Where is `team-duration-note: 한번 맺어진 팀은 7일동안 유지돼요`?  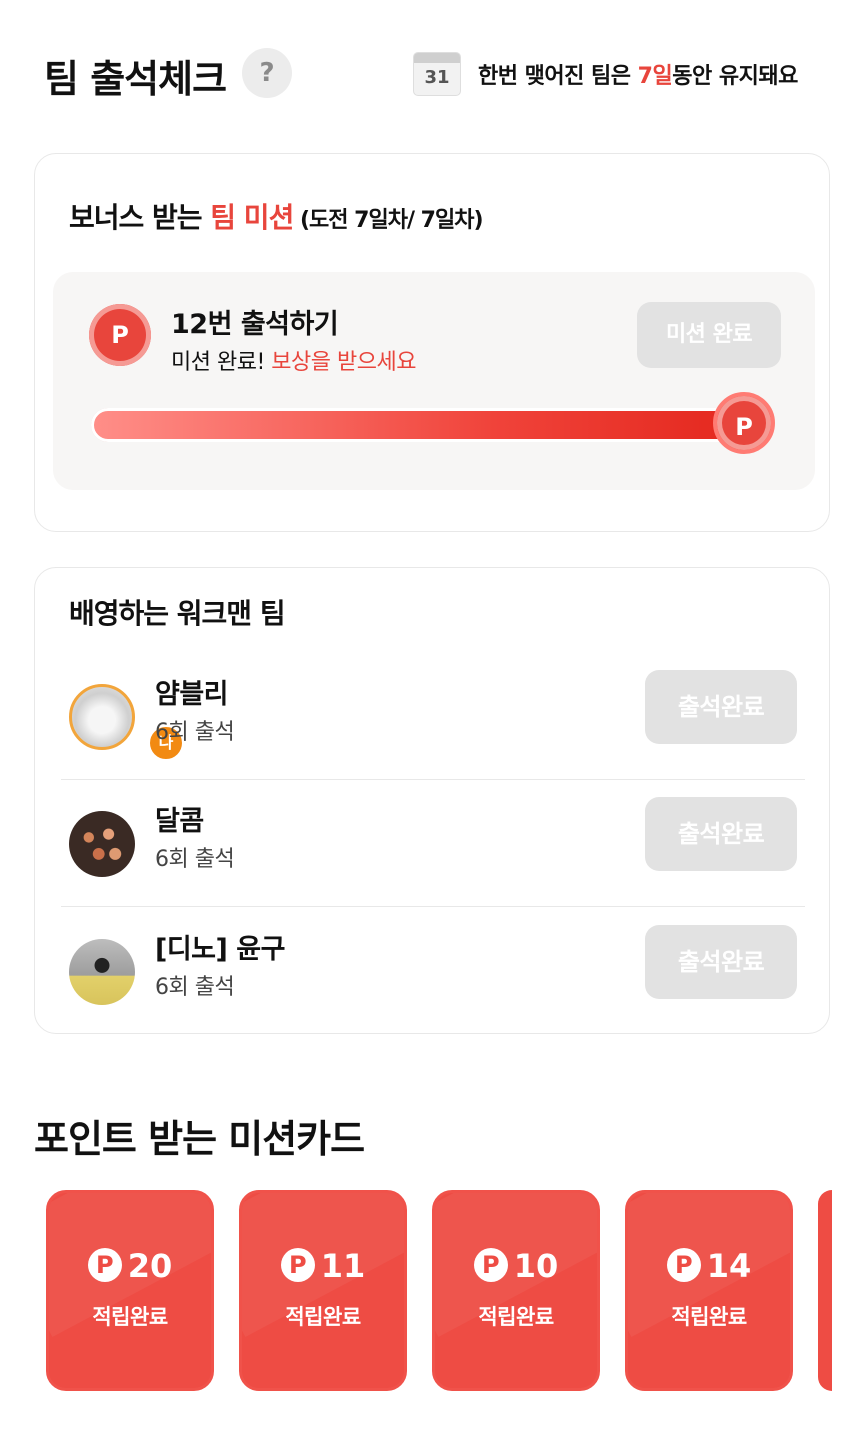 team-duration-note: 한번 맺어진 팀은 7일동안 유지돼요 is located at coordinates (638, 76).